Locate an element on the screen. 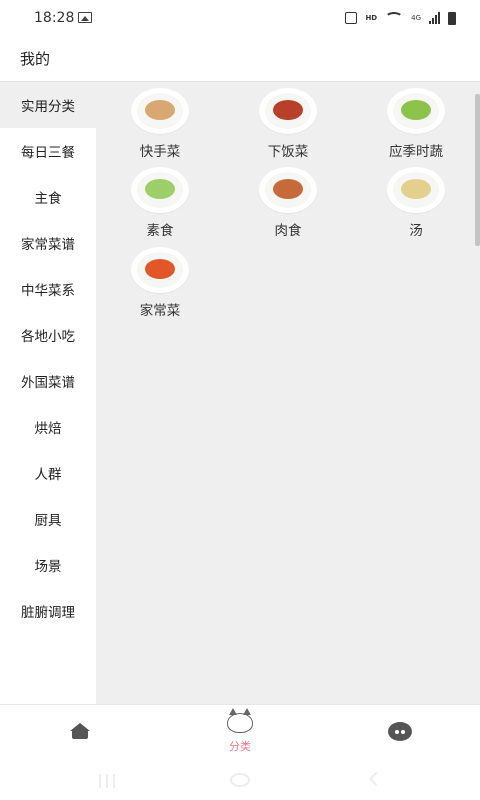 This screenshot has width=480, height=800. sidebar-item-kitchenware: 厨具 is located at coordinates (48, 519).